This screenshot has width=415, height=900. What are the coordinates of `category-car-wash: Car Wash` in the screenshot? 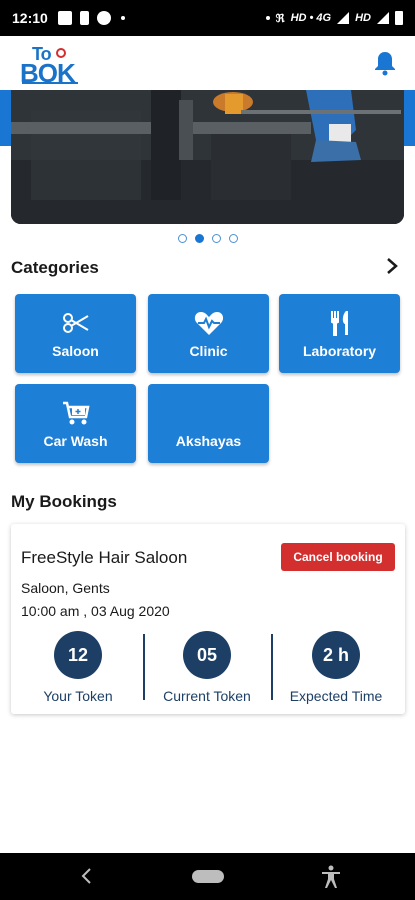 It's located at (75, 423).